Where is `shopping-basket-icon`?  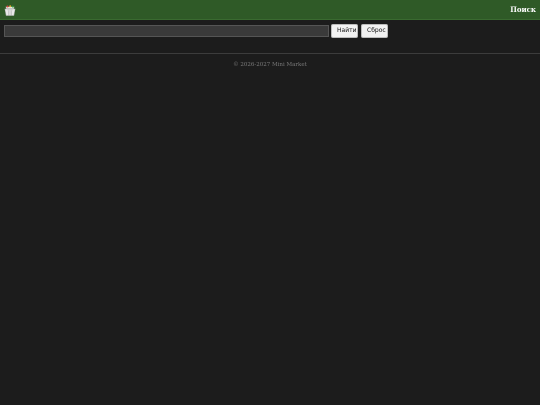
shopping-basket-icon is located at coordinates (10, 10).